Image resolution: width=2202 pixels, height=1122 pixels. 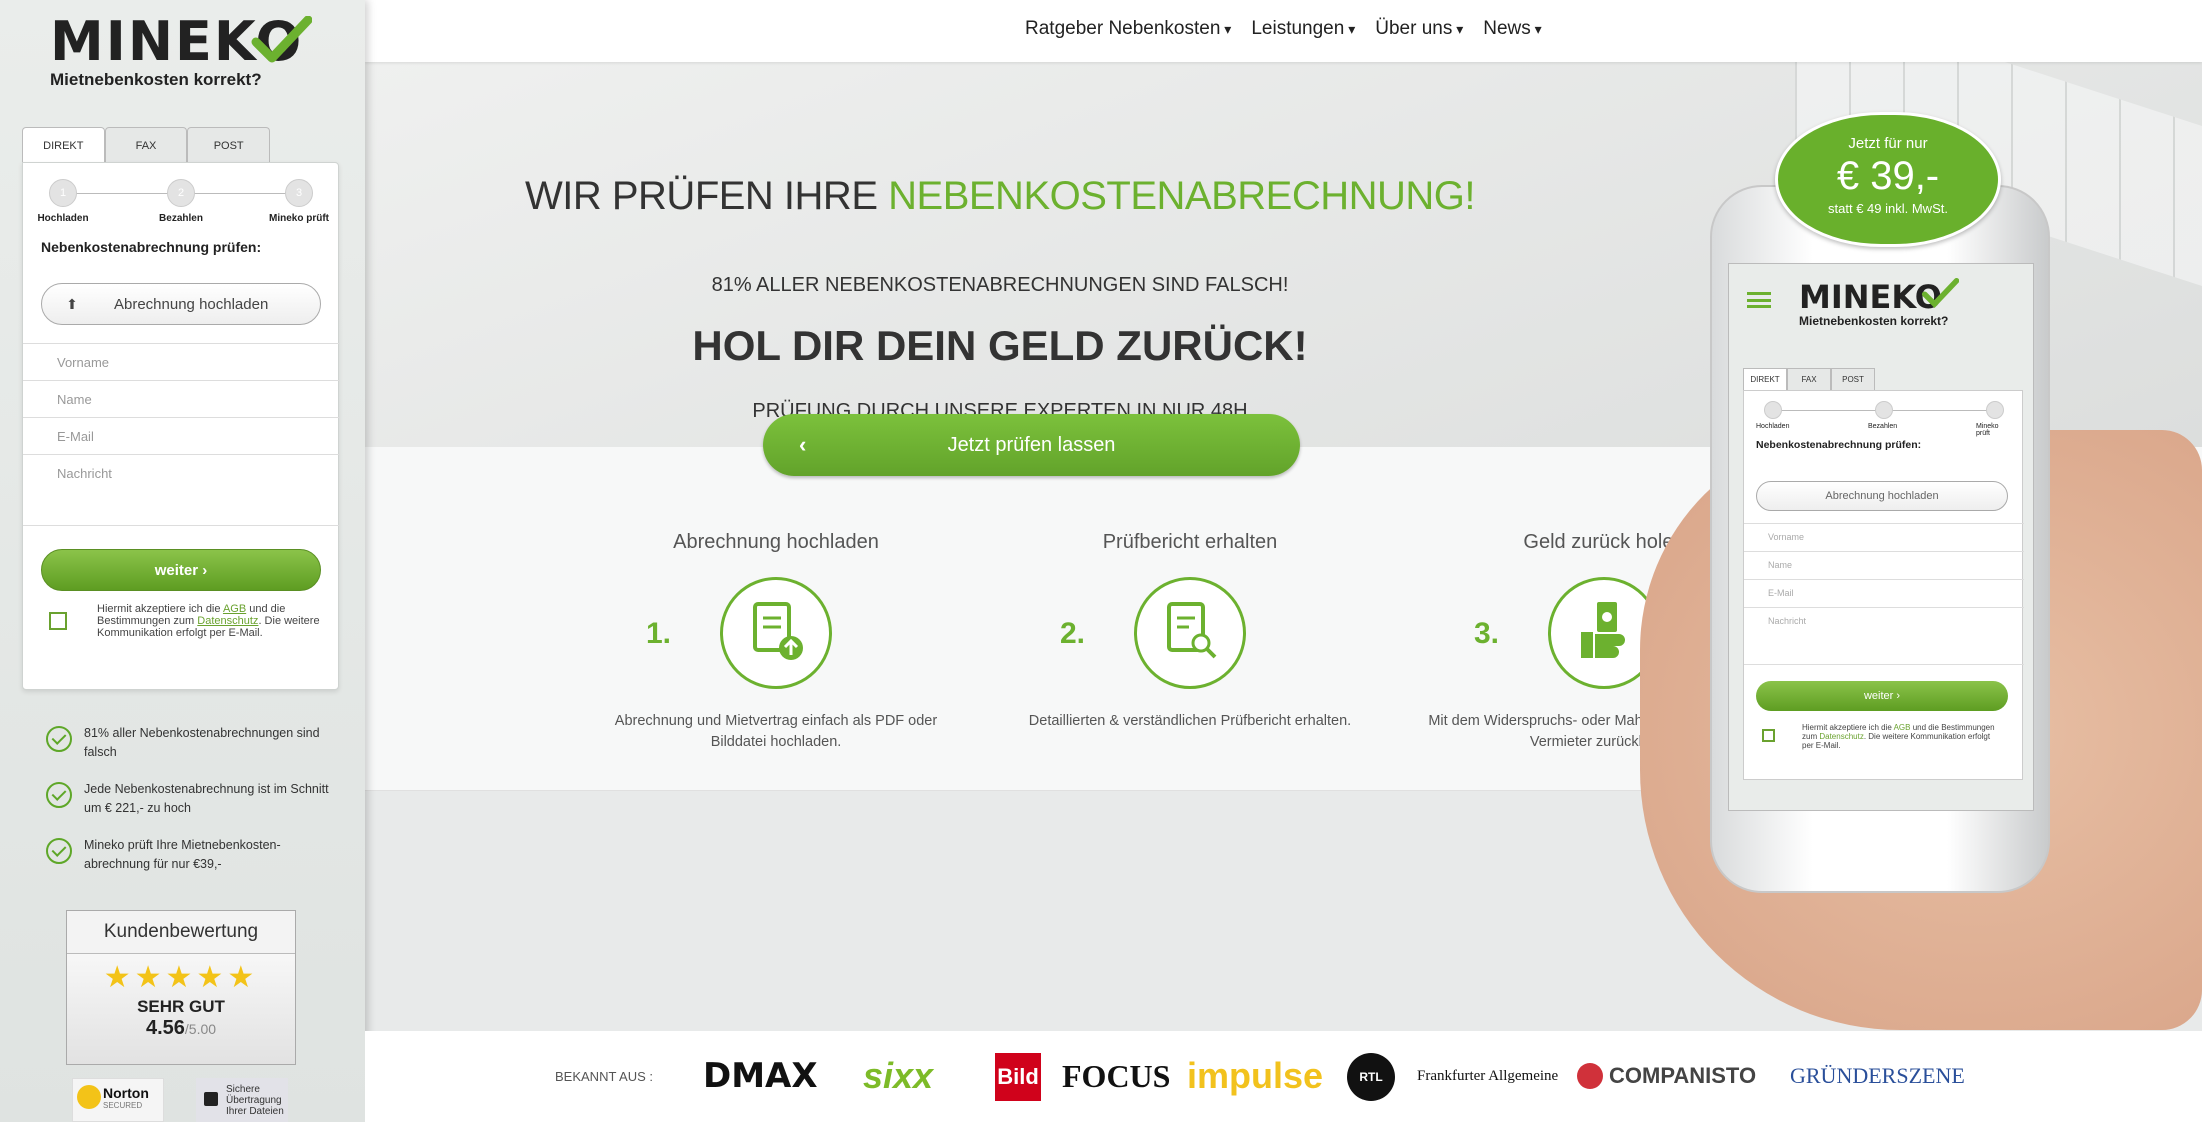 I want to click on gruenderszene-logo: GRÜNDERSZENE, so click(x=1877, y=1075).